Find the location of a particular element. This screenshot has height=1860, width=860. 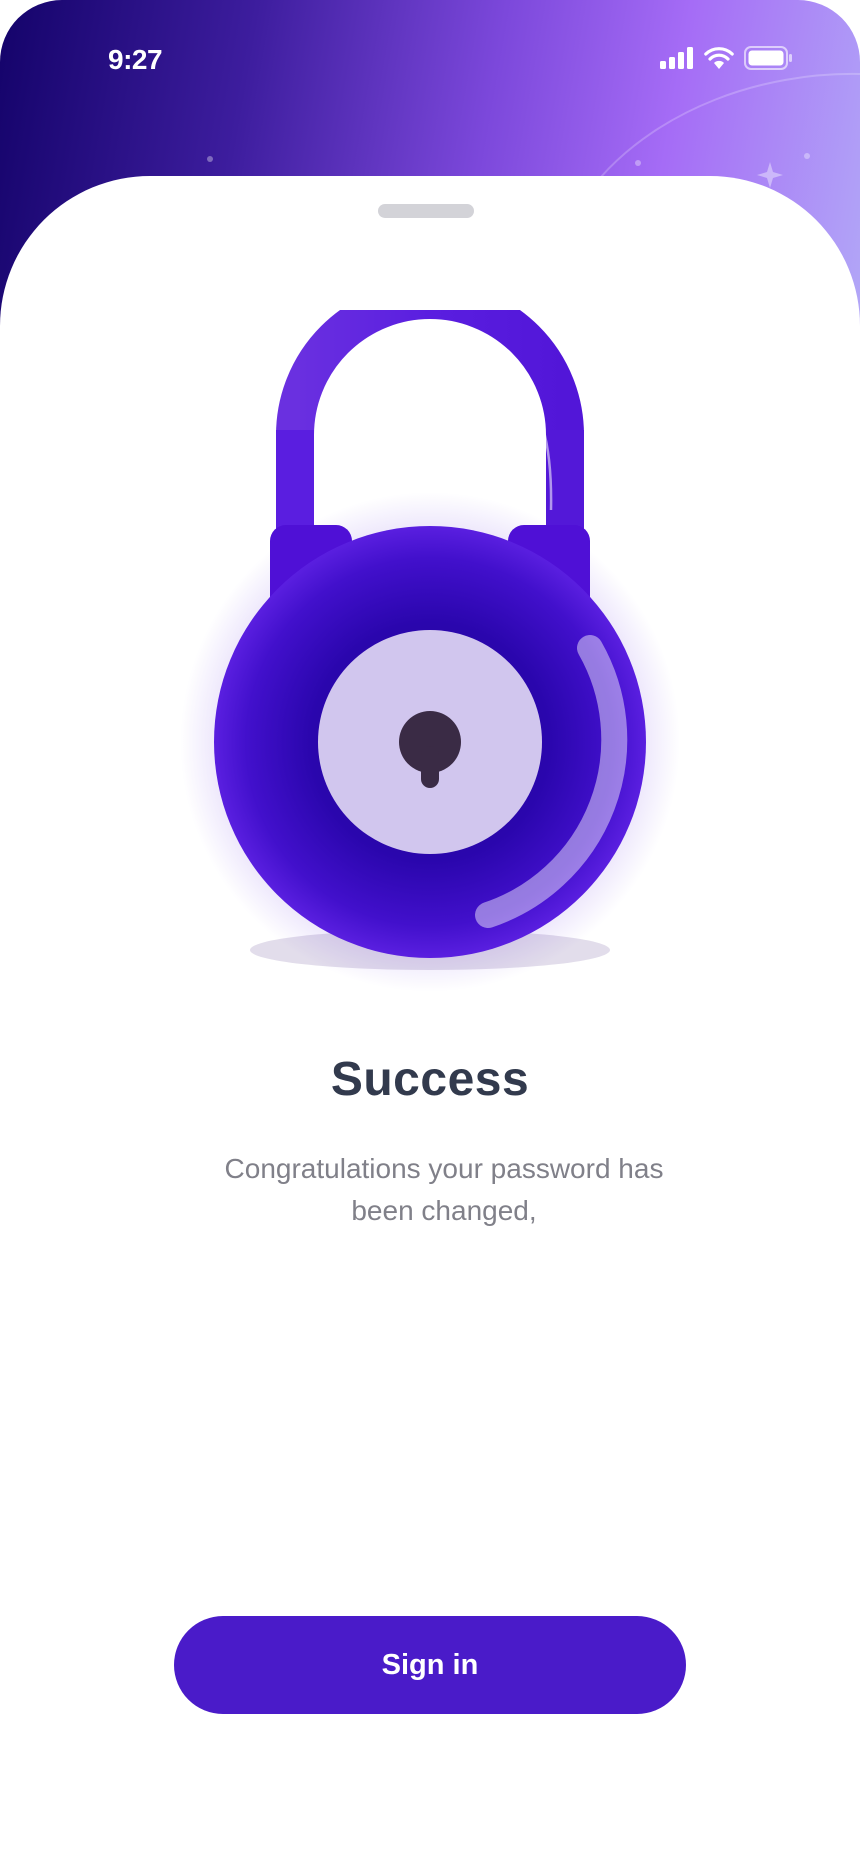

signal-icon is located at coordinates (677, 58).